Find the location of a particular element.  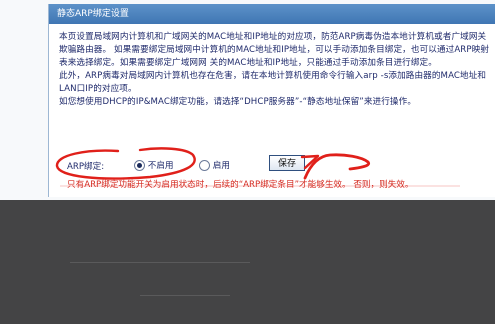

radio-enable-icon is located at coordinates (204, 165).